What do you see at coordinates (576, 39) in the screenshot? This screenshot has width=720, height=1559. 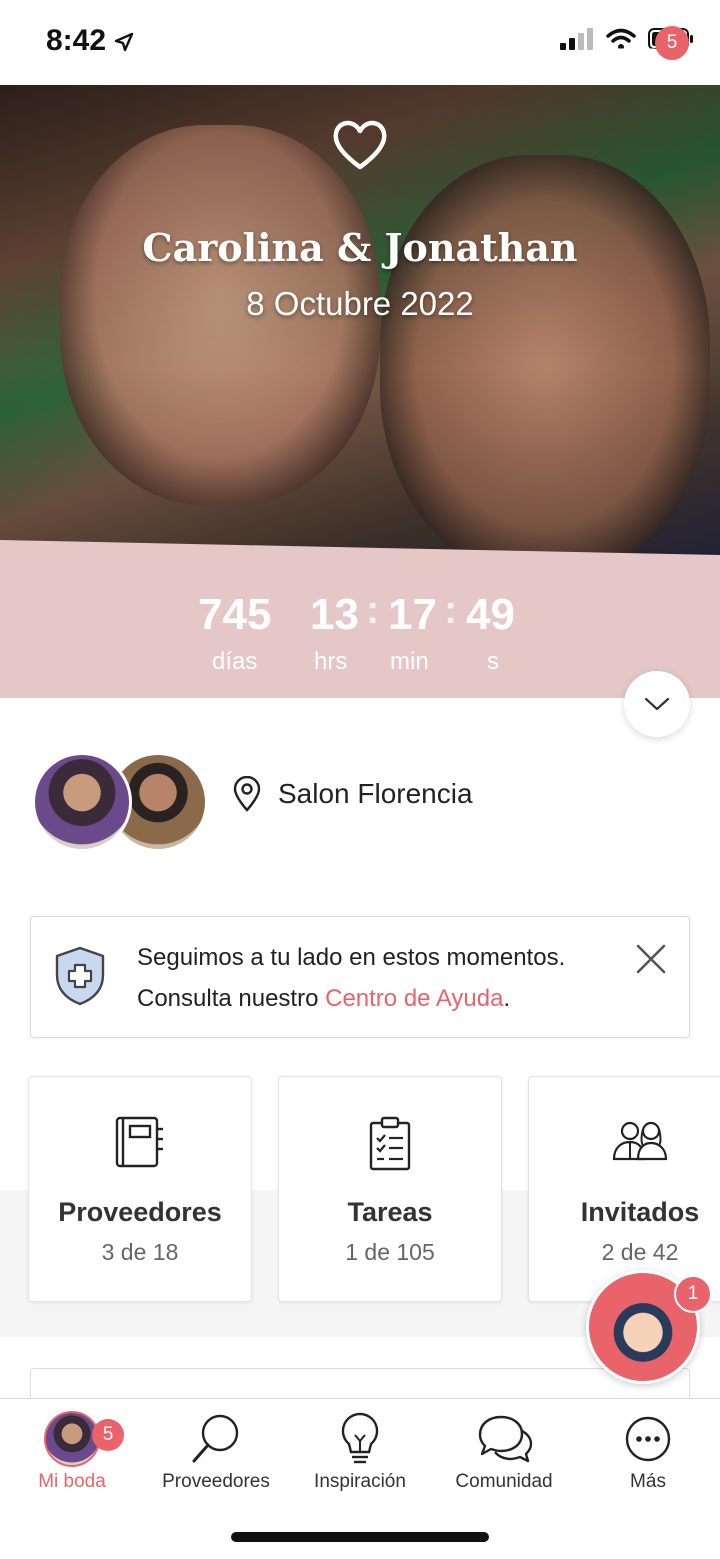 I see `signal-icon` at bounding box center [576, 39].